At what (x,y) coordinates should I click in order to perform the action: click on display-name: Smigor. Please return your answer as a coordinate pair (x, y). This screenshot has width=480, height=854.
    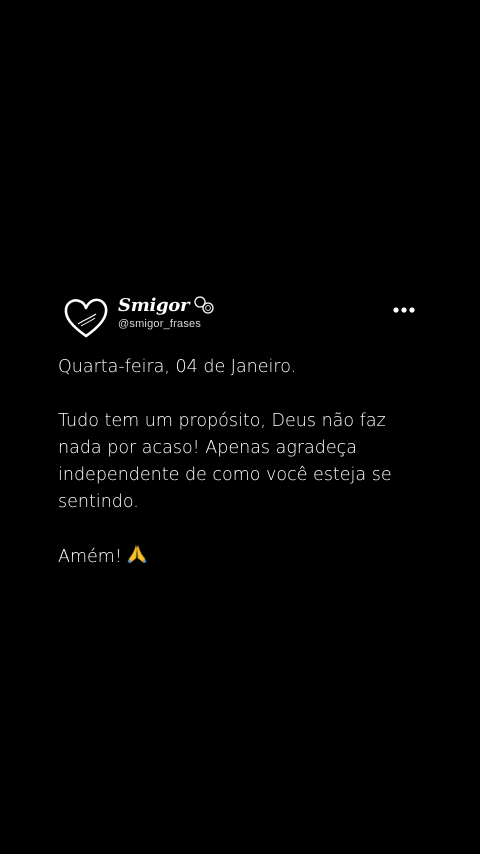
    Looking at the image, I should click on (153, 305).